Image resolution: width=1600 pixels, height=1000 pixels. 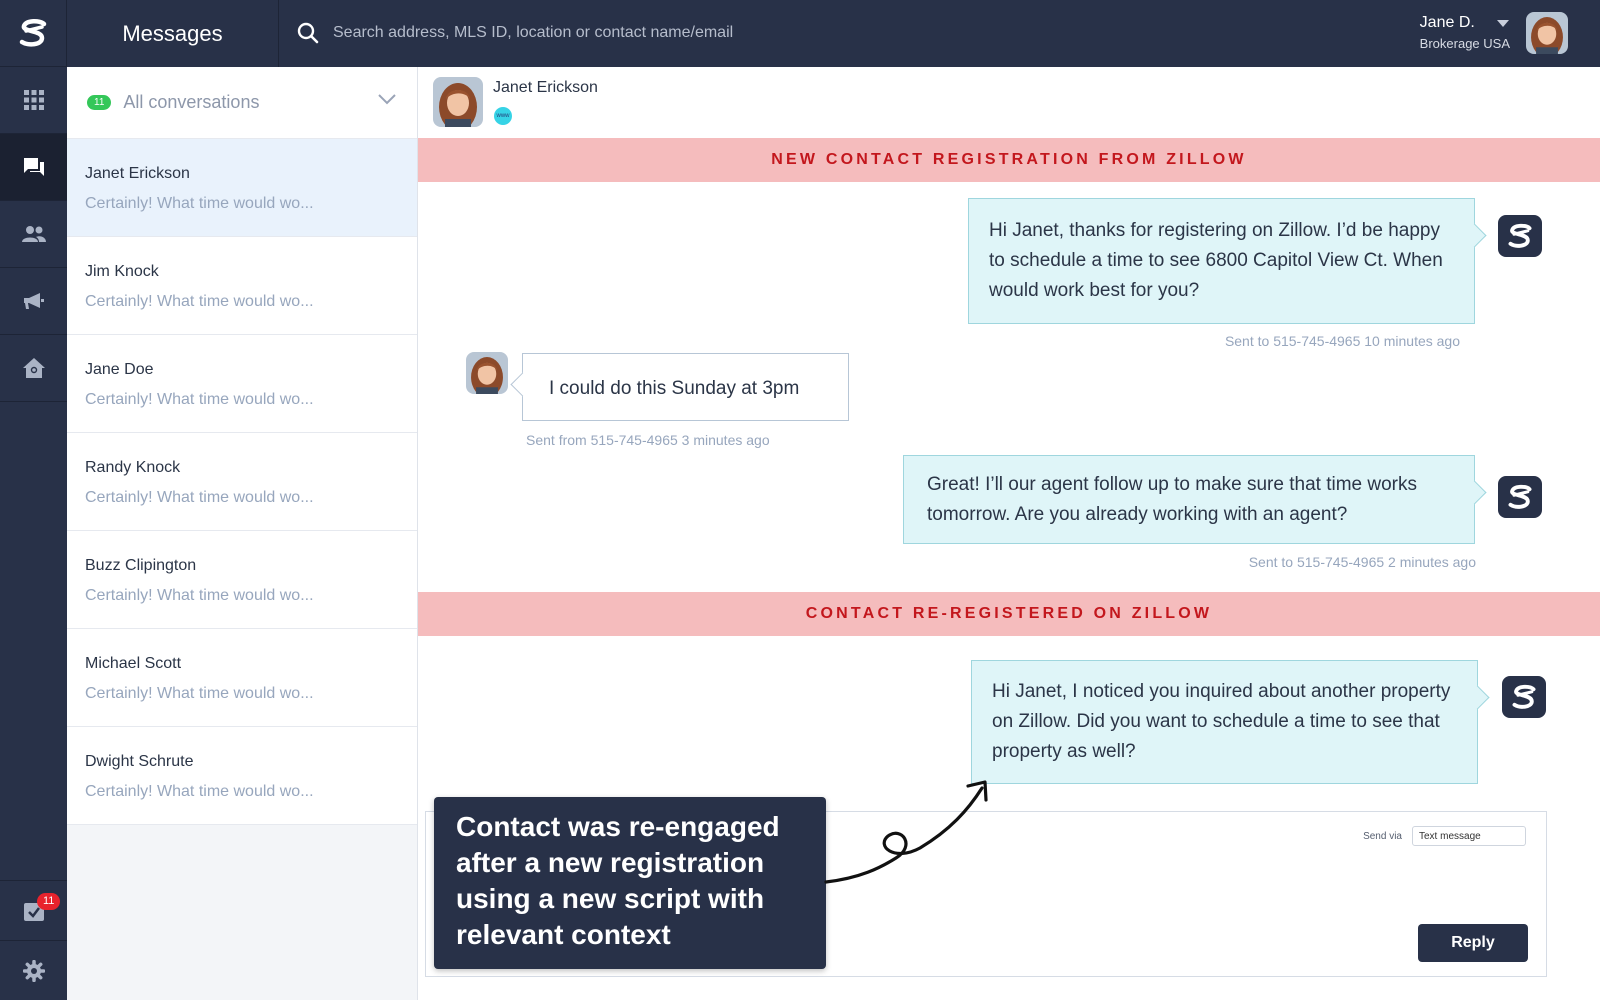 I want to click on page-title: Messages, so click(x=173, y=33).